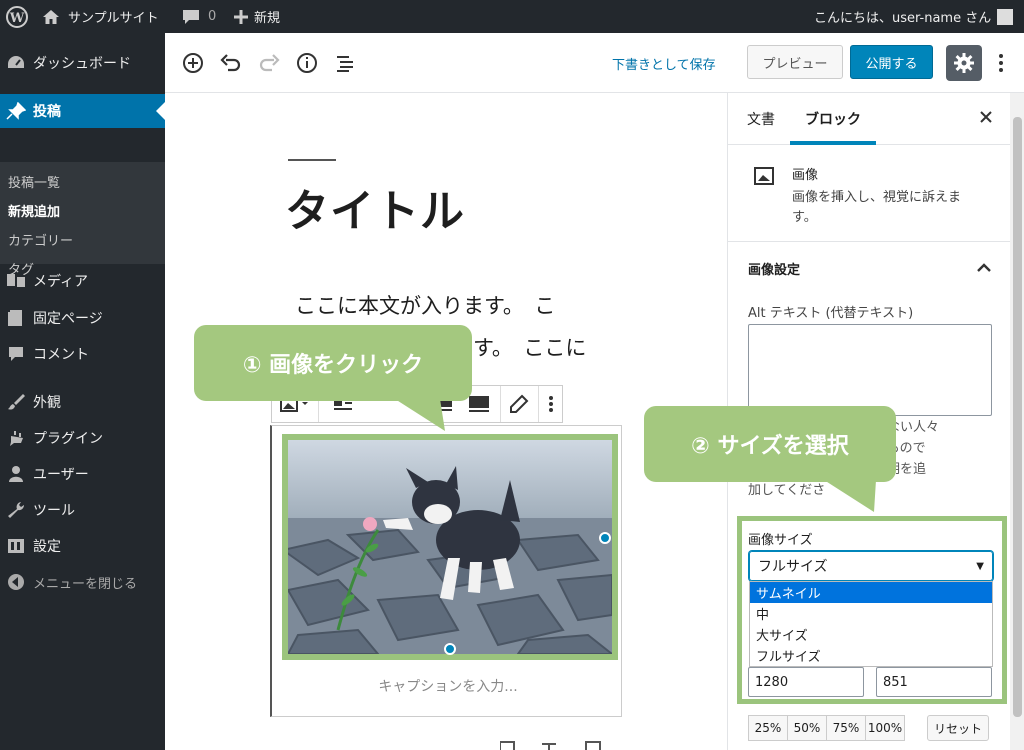 This screenshot has width=1024, height=750. What do you see at coordinates (869, 119) in the screenshot?
I see `settings-tabs: 文書 ブロック` at bounding box center [869, 119].